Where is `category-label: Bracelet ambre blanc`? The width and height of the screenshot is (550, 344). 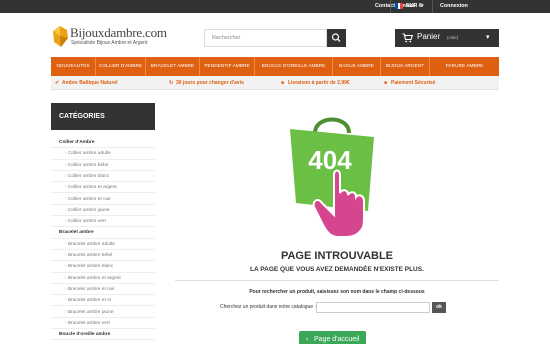 category-label: Bracelet ambre blanc is located at coordinates (90, 267).